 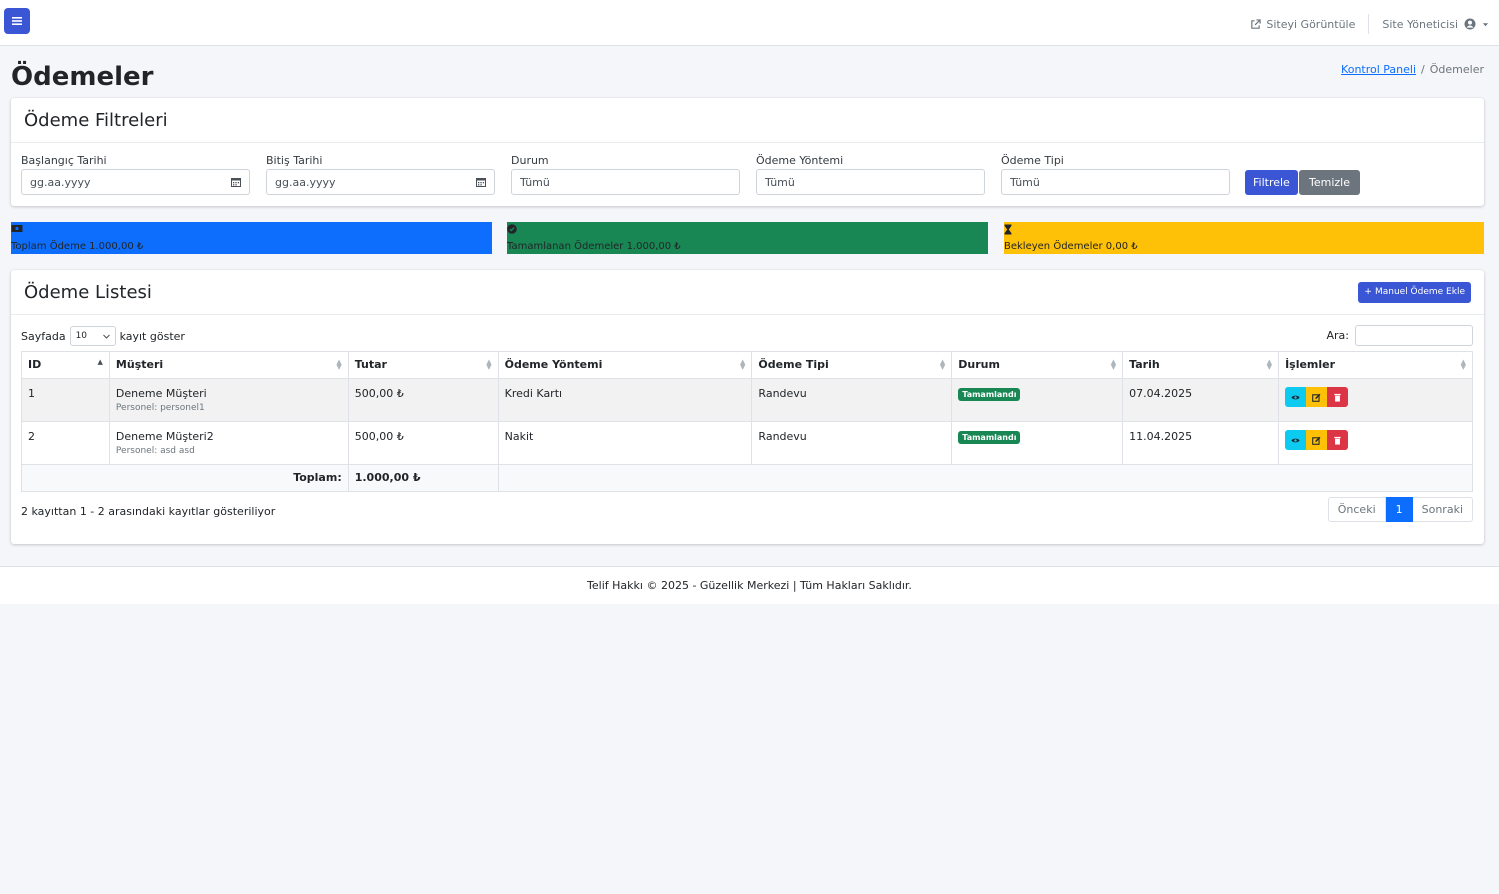 What do you see at coordinates (152, 336) in the screenshot?
I see `length-suffix: kayıt göster` at bounding box center [152, 336].